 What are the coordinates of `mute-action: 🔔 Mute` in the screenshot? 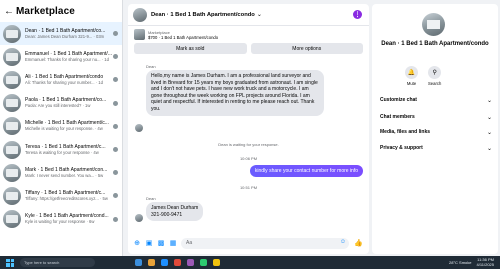 It's located at (411, 76).